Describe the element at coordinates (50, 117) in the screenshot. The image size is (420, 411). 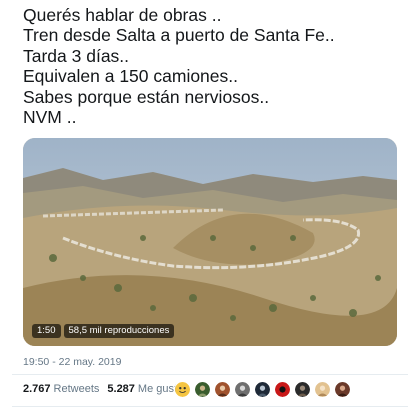
I see `tweet-line: NVM ..` at that location.